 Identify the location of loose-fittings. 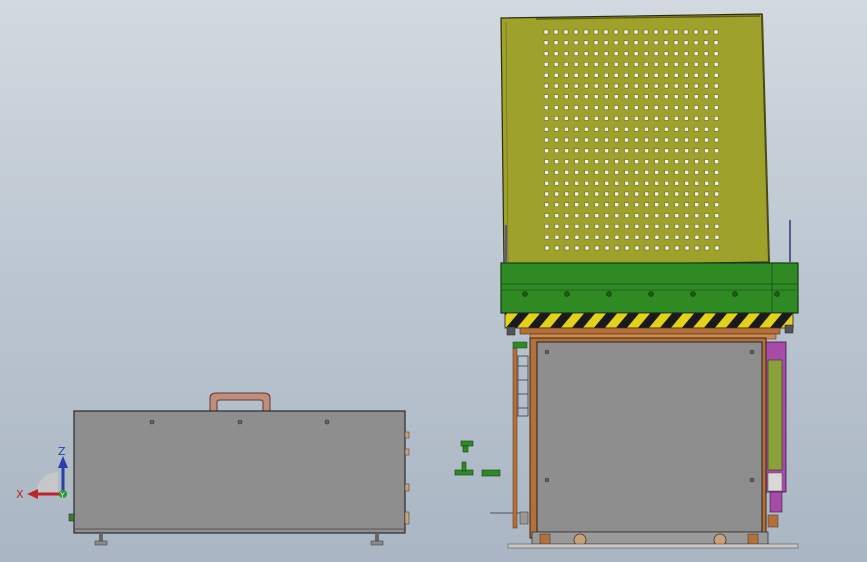
(487, 477).